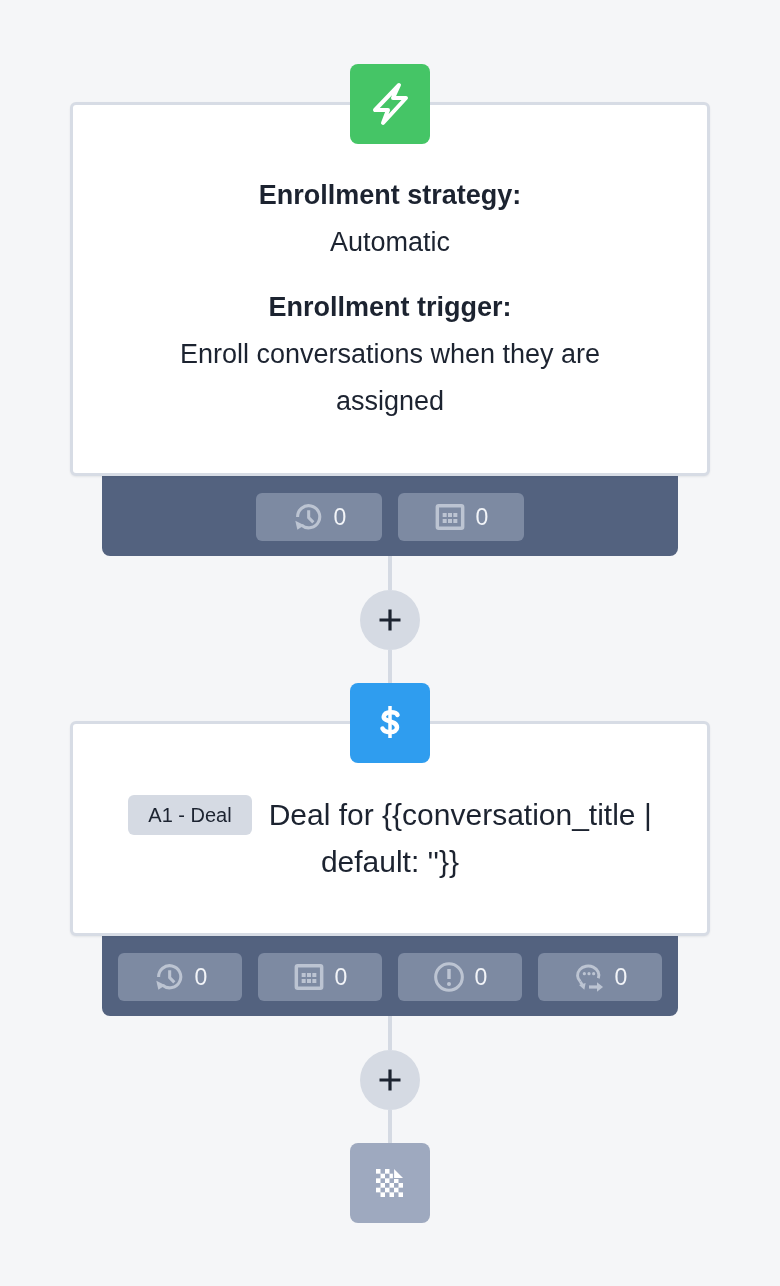  Describe the element at coordinates (190, 815) in the screenshot. I see `step-tag: A1 - Deal` at that location.